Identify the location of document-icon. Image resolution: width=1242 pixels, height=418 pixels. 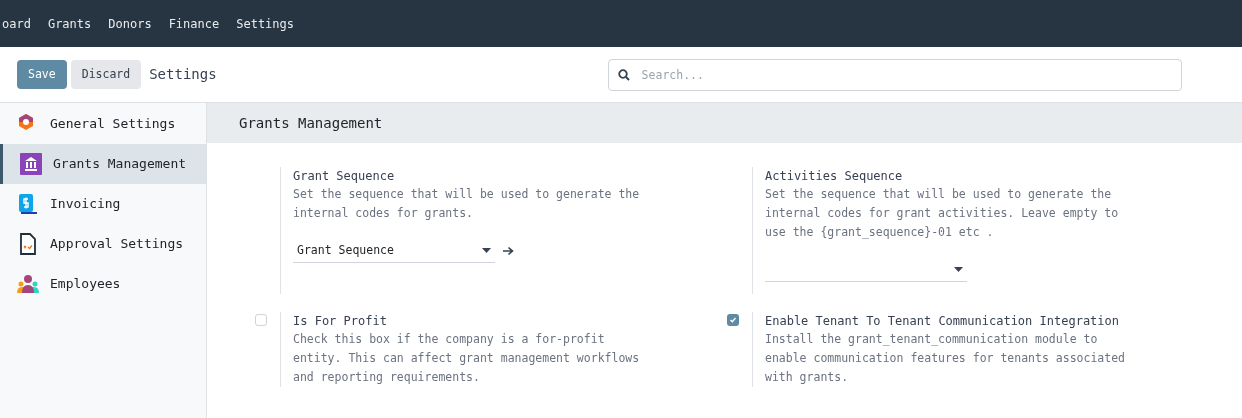
(28, 244).